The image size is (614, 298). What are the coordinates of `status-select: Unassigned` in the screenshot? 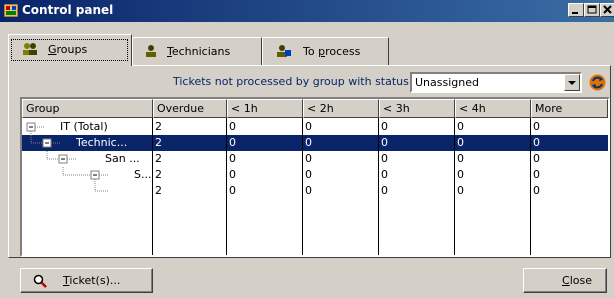 It's located at (496, 82).